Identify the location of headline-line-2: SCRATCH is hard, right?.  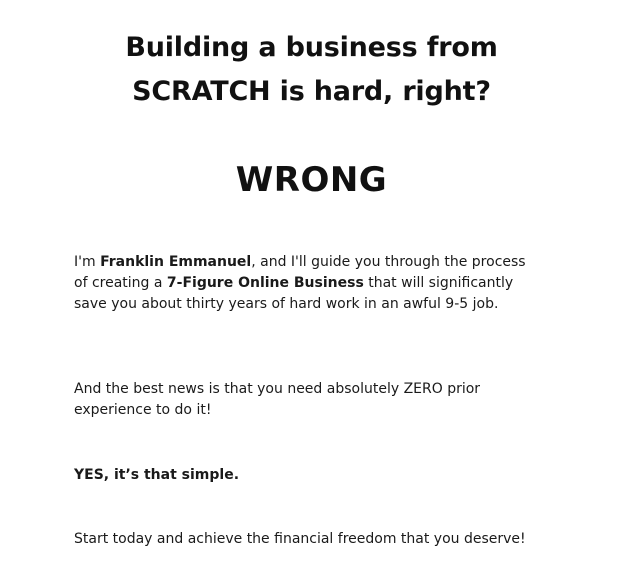
(311, 91).